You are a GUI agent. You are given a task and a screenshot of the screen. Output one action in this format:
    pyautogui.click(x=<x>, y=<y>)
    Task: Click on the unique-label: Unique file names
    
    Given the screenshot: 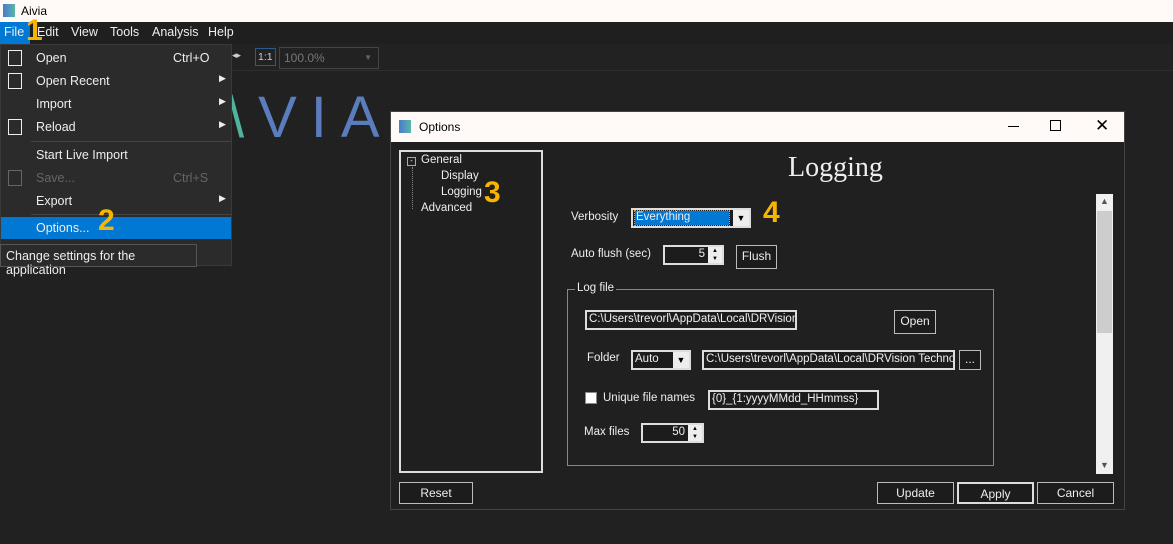 What is the action you would take?
    pyautogui.click(x=649, y=398)
    